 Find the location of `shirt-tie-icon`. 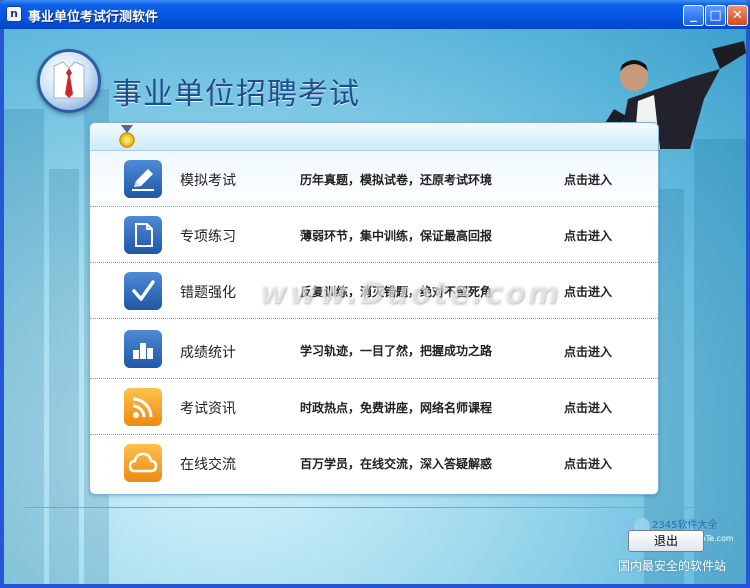

shirt-tie-icon is located at coordinates (69, 80).